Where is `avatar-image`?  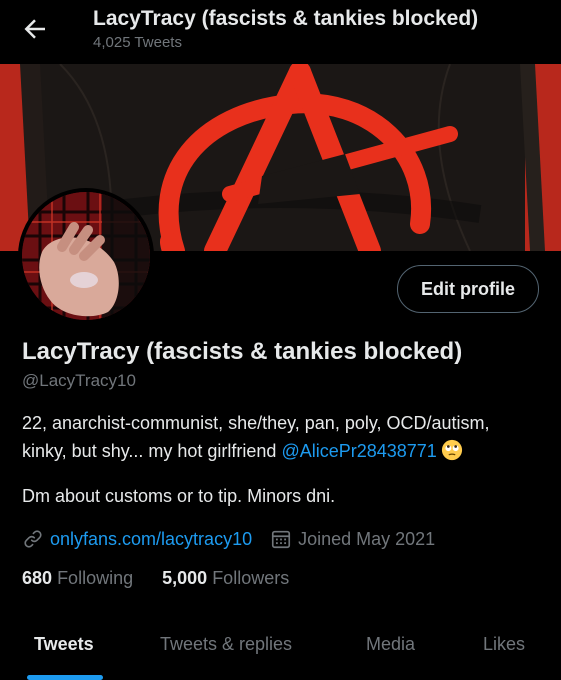
avatar-image is located at coordinates (86, 256).